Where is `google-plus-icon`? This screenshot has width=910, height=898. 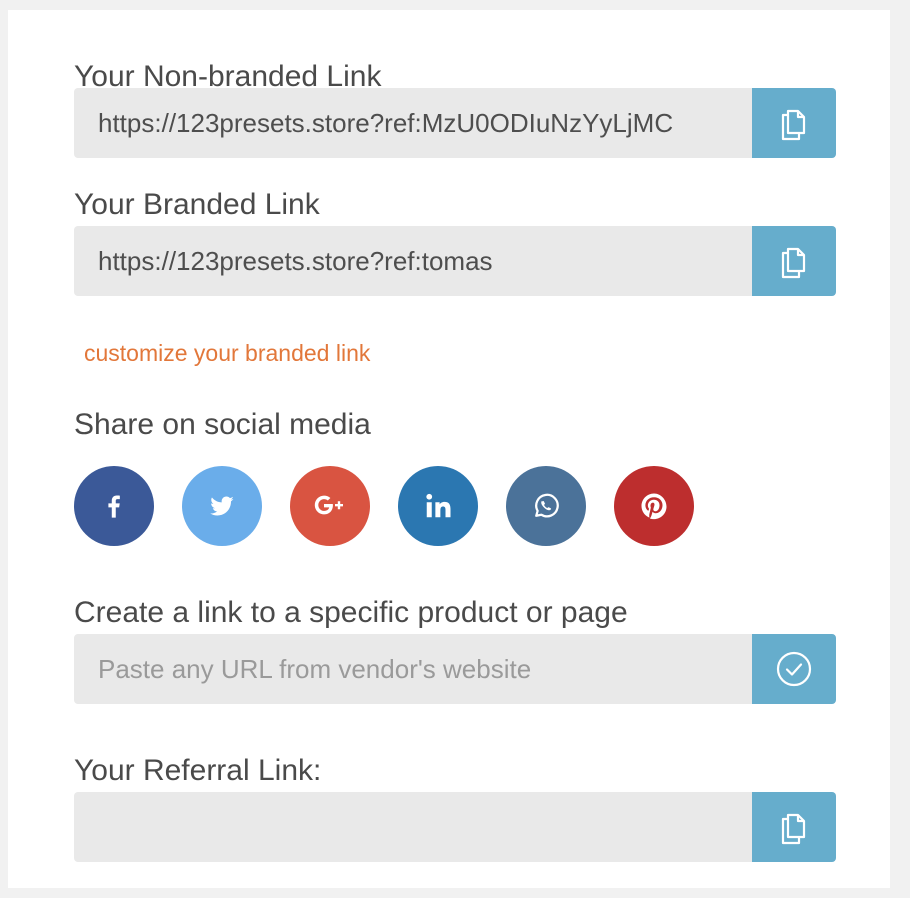
google-plus-icon is located at coordinates (330, 506).